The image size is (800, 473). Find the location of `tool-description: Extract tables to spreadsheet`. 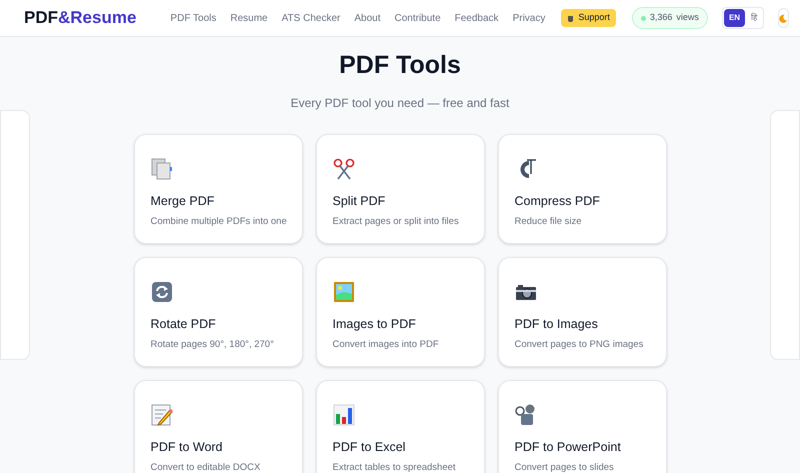

tool-description: Extract tables to spreadsheet is located at coordinates (394, 467).